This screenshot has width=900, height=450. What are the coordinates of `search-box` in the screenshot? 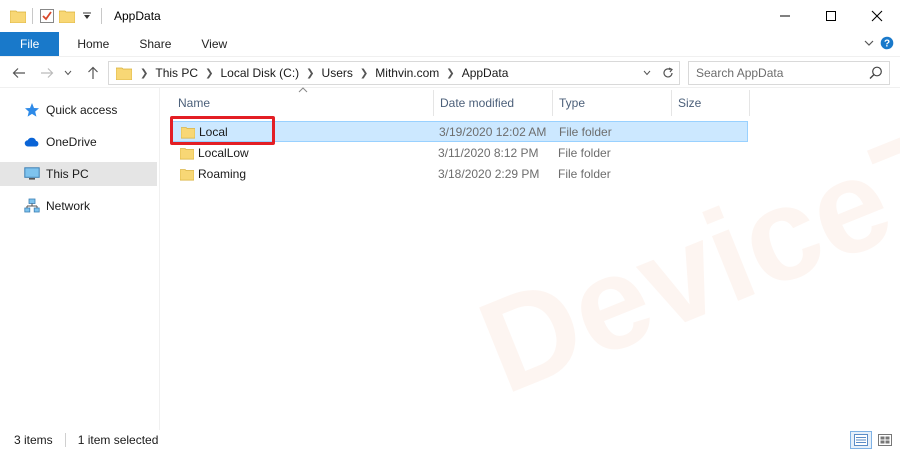 It's located at (789, 73).